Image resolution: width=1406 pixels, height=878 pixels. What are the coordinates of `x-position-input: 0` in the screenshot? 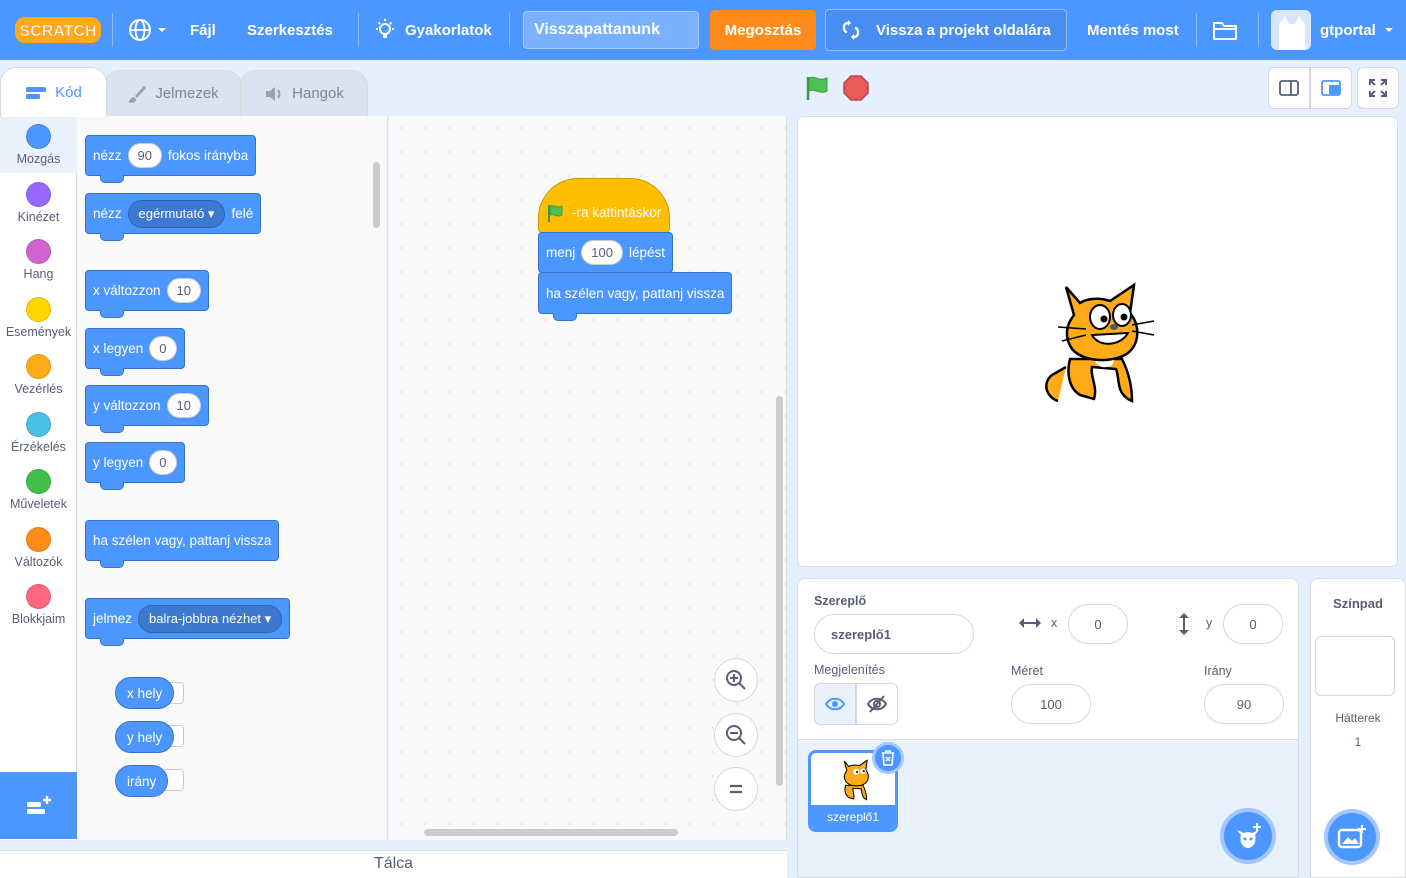 It's located at (1098, 624).